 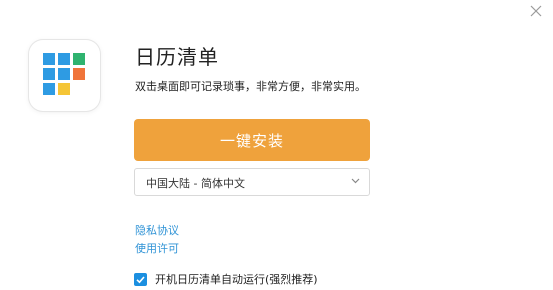 I want to click on close-icon, so click(x=536, y=11).